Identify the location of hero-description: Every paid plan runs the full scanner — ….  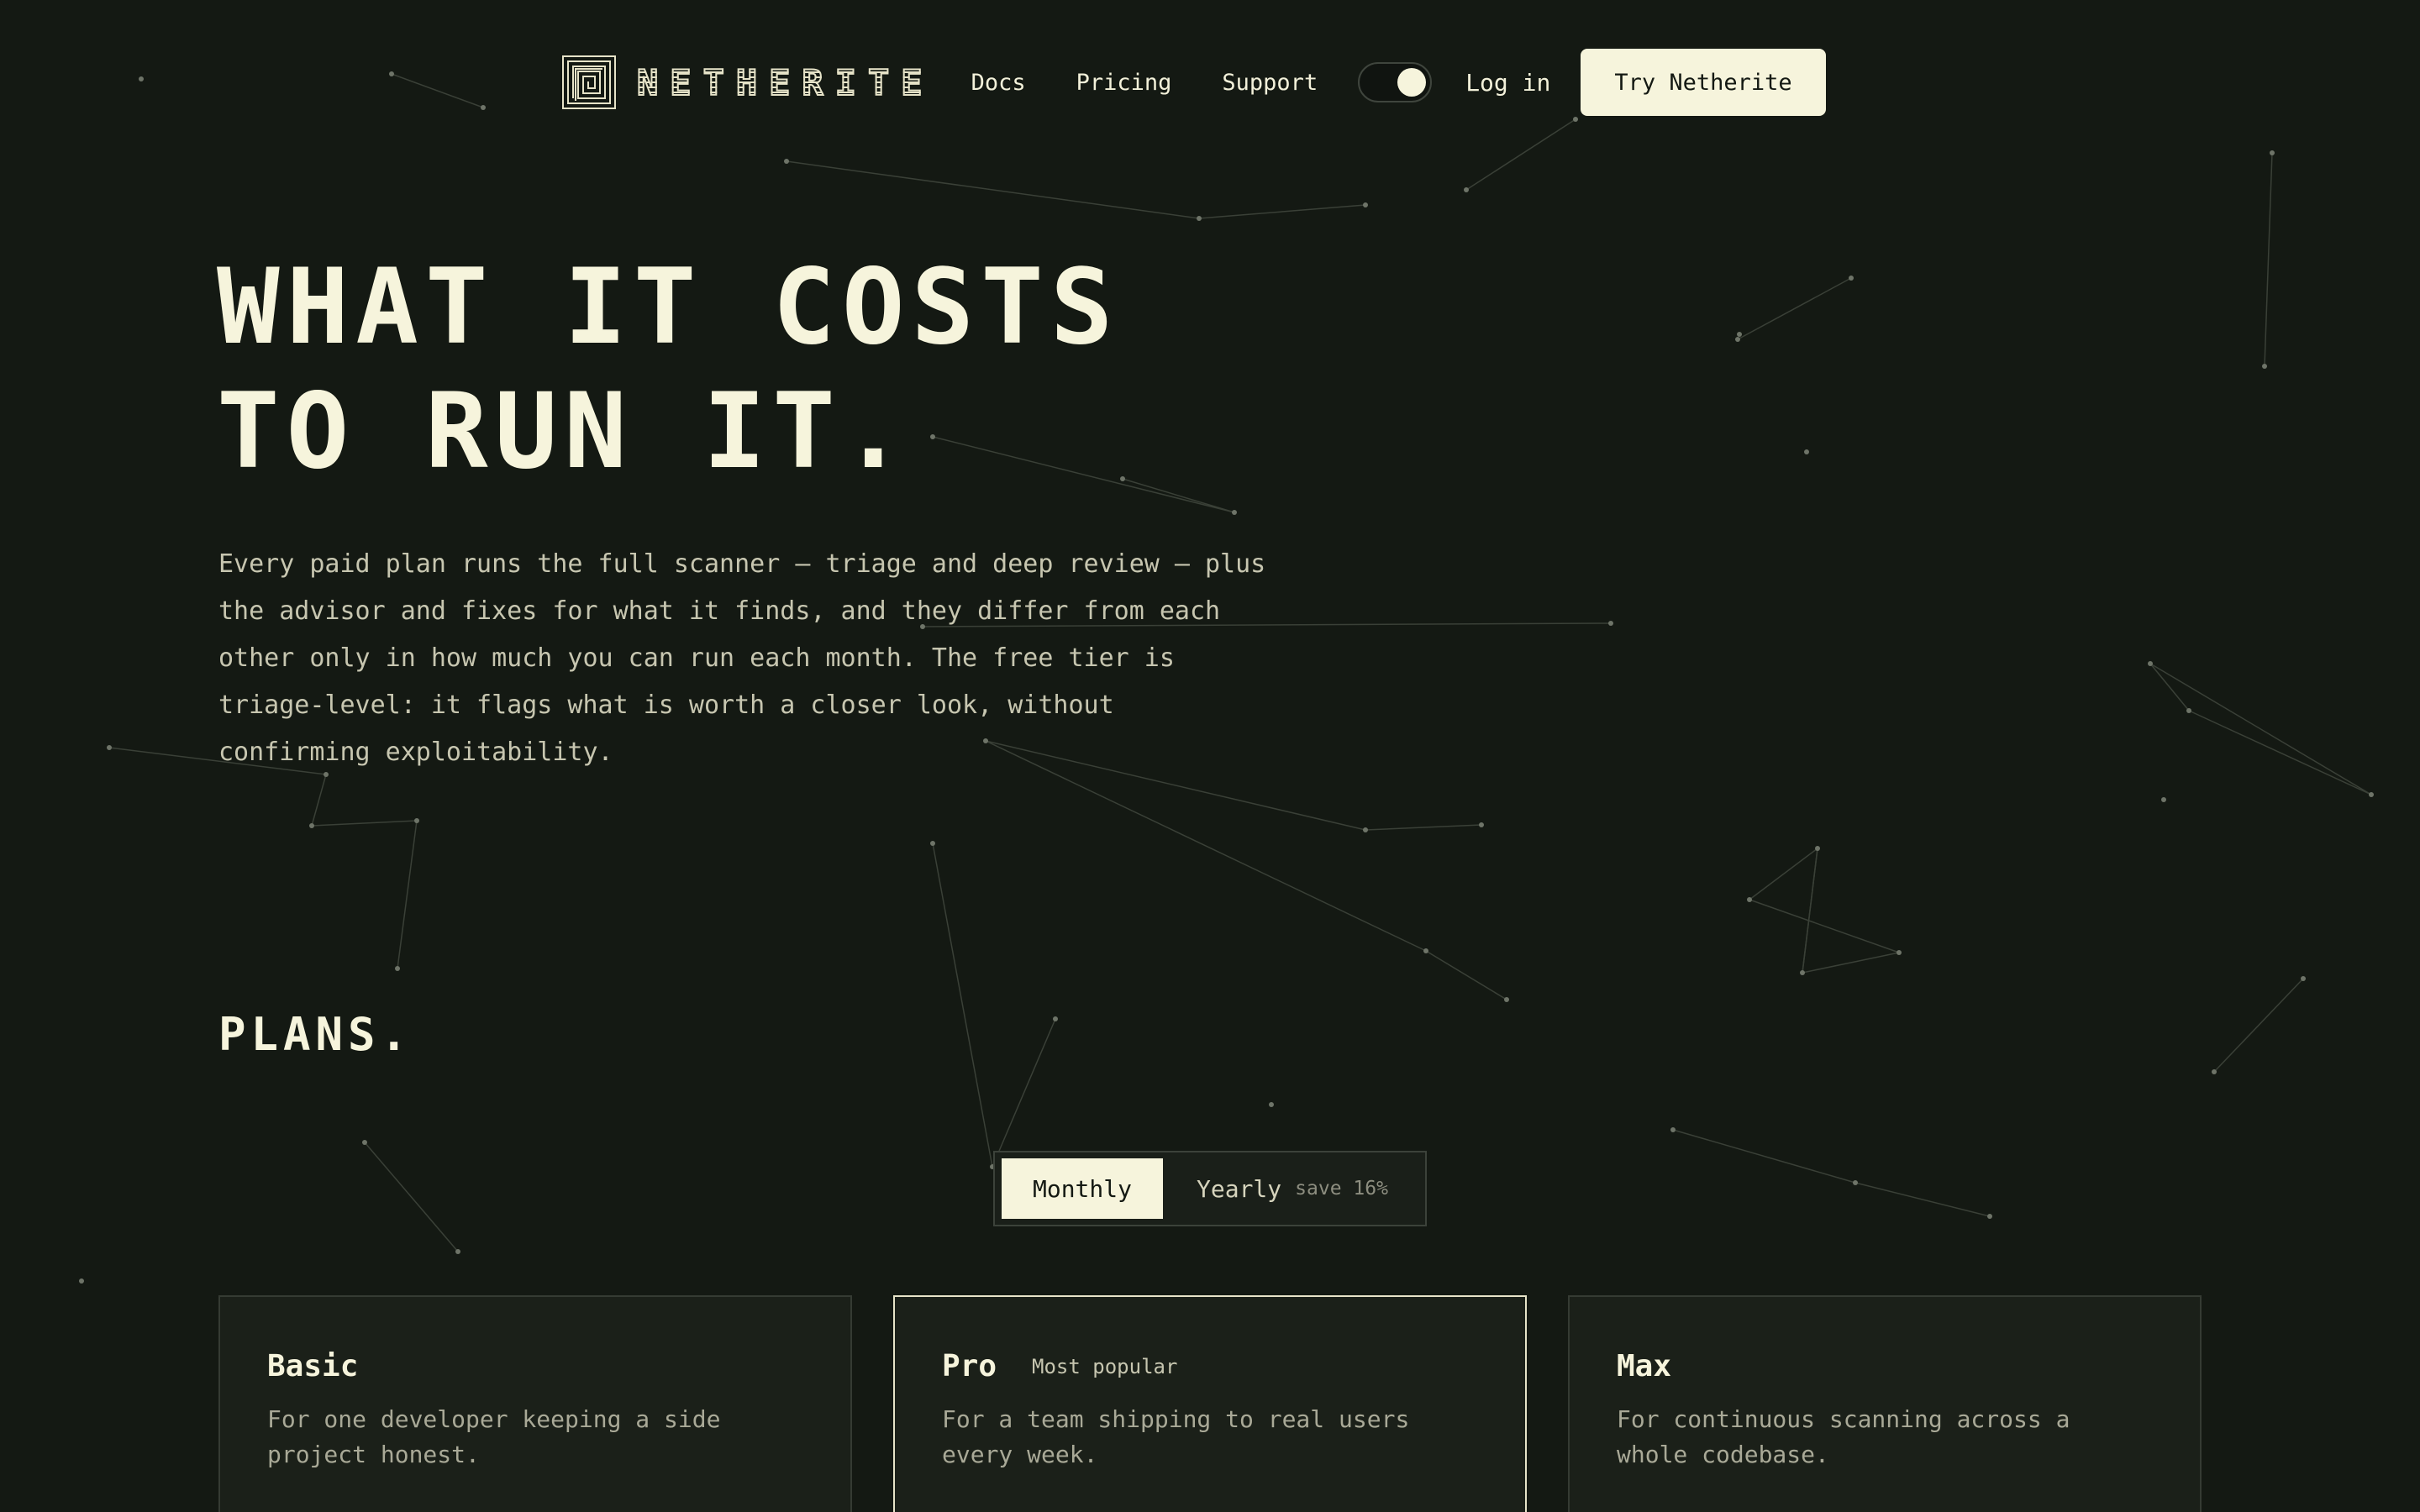
(742, 658).